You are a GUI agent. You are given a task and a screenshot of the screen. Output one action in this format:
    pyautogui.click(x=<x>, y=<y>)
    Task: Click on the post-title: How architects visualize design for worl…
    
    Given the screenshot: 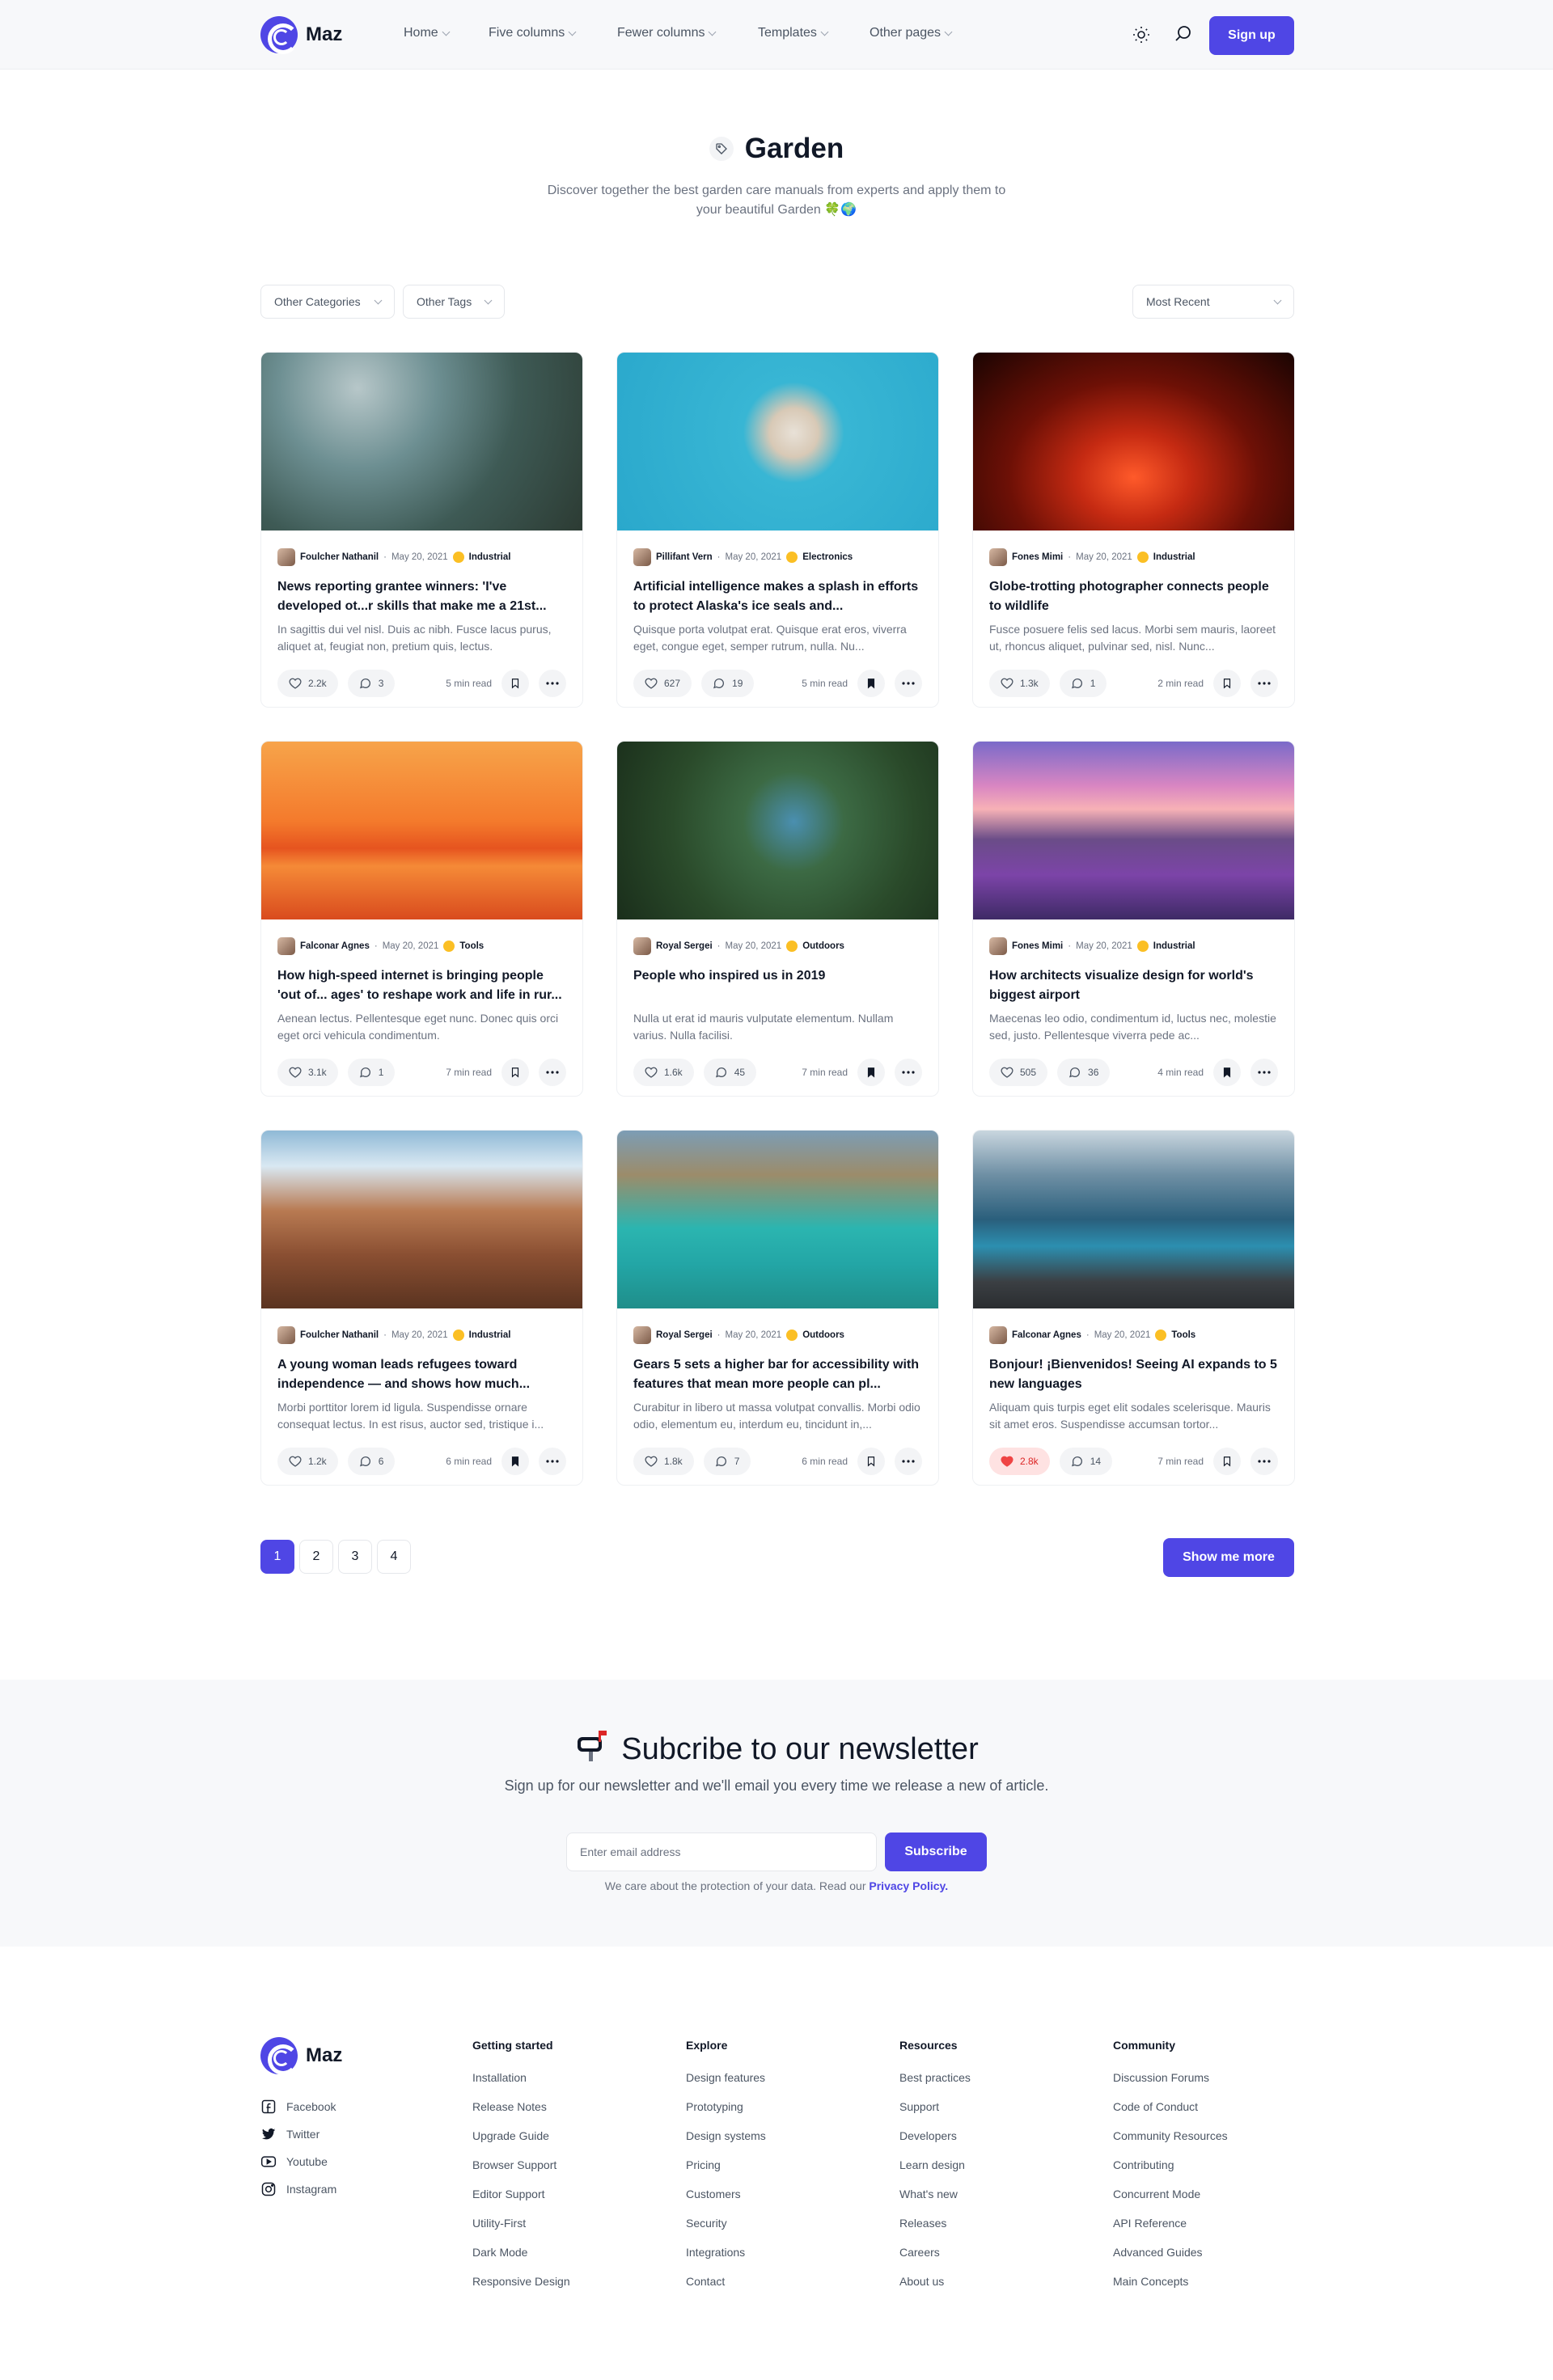 What is the action you would take?
    pyautogui.click(x=1133, y=986)
    